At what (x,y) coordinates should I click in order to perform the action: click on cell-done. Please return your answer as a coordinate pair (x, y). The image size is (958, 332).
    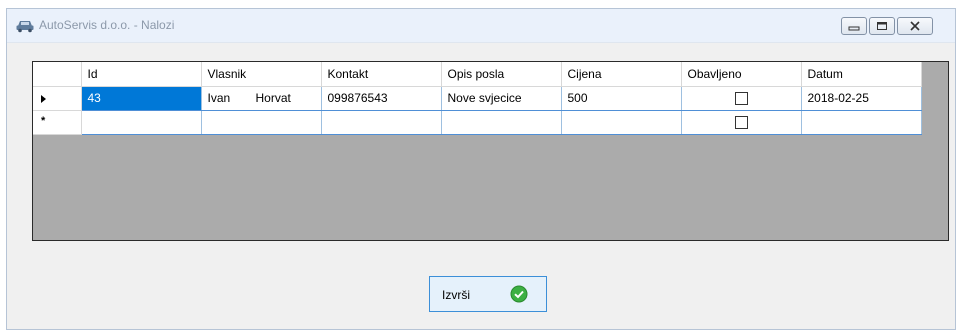
    Looking at the image, I should click on (741, 98).